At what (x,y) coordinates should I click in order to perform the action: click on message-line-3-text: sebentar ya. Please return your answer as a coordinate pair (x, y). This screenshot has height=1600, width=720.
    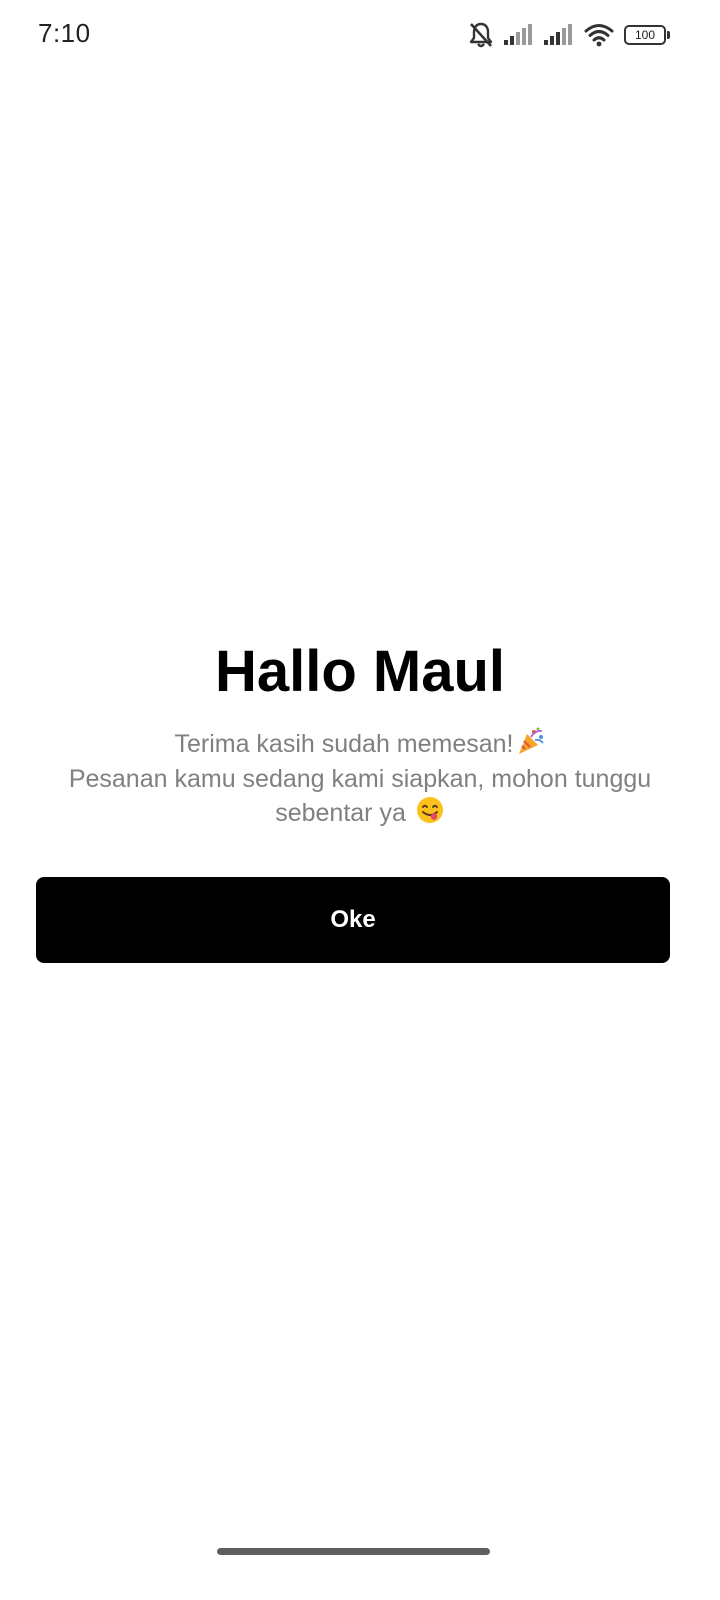
    Looking at the image, I should click on (340, 813).